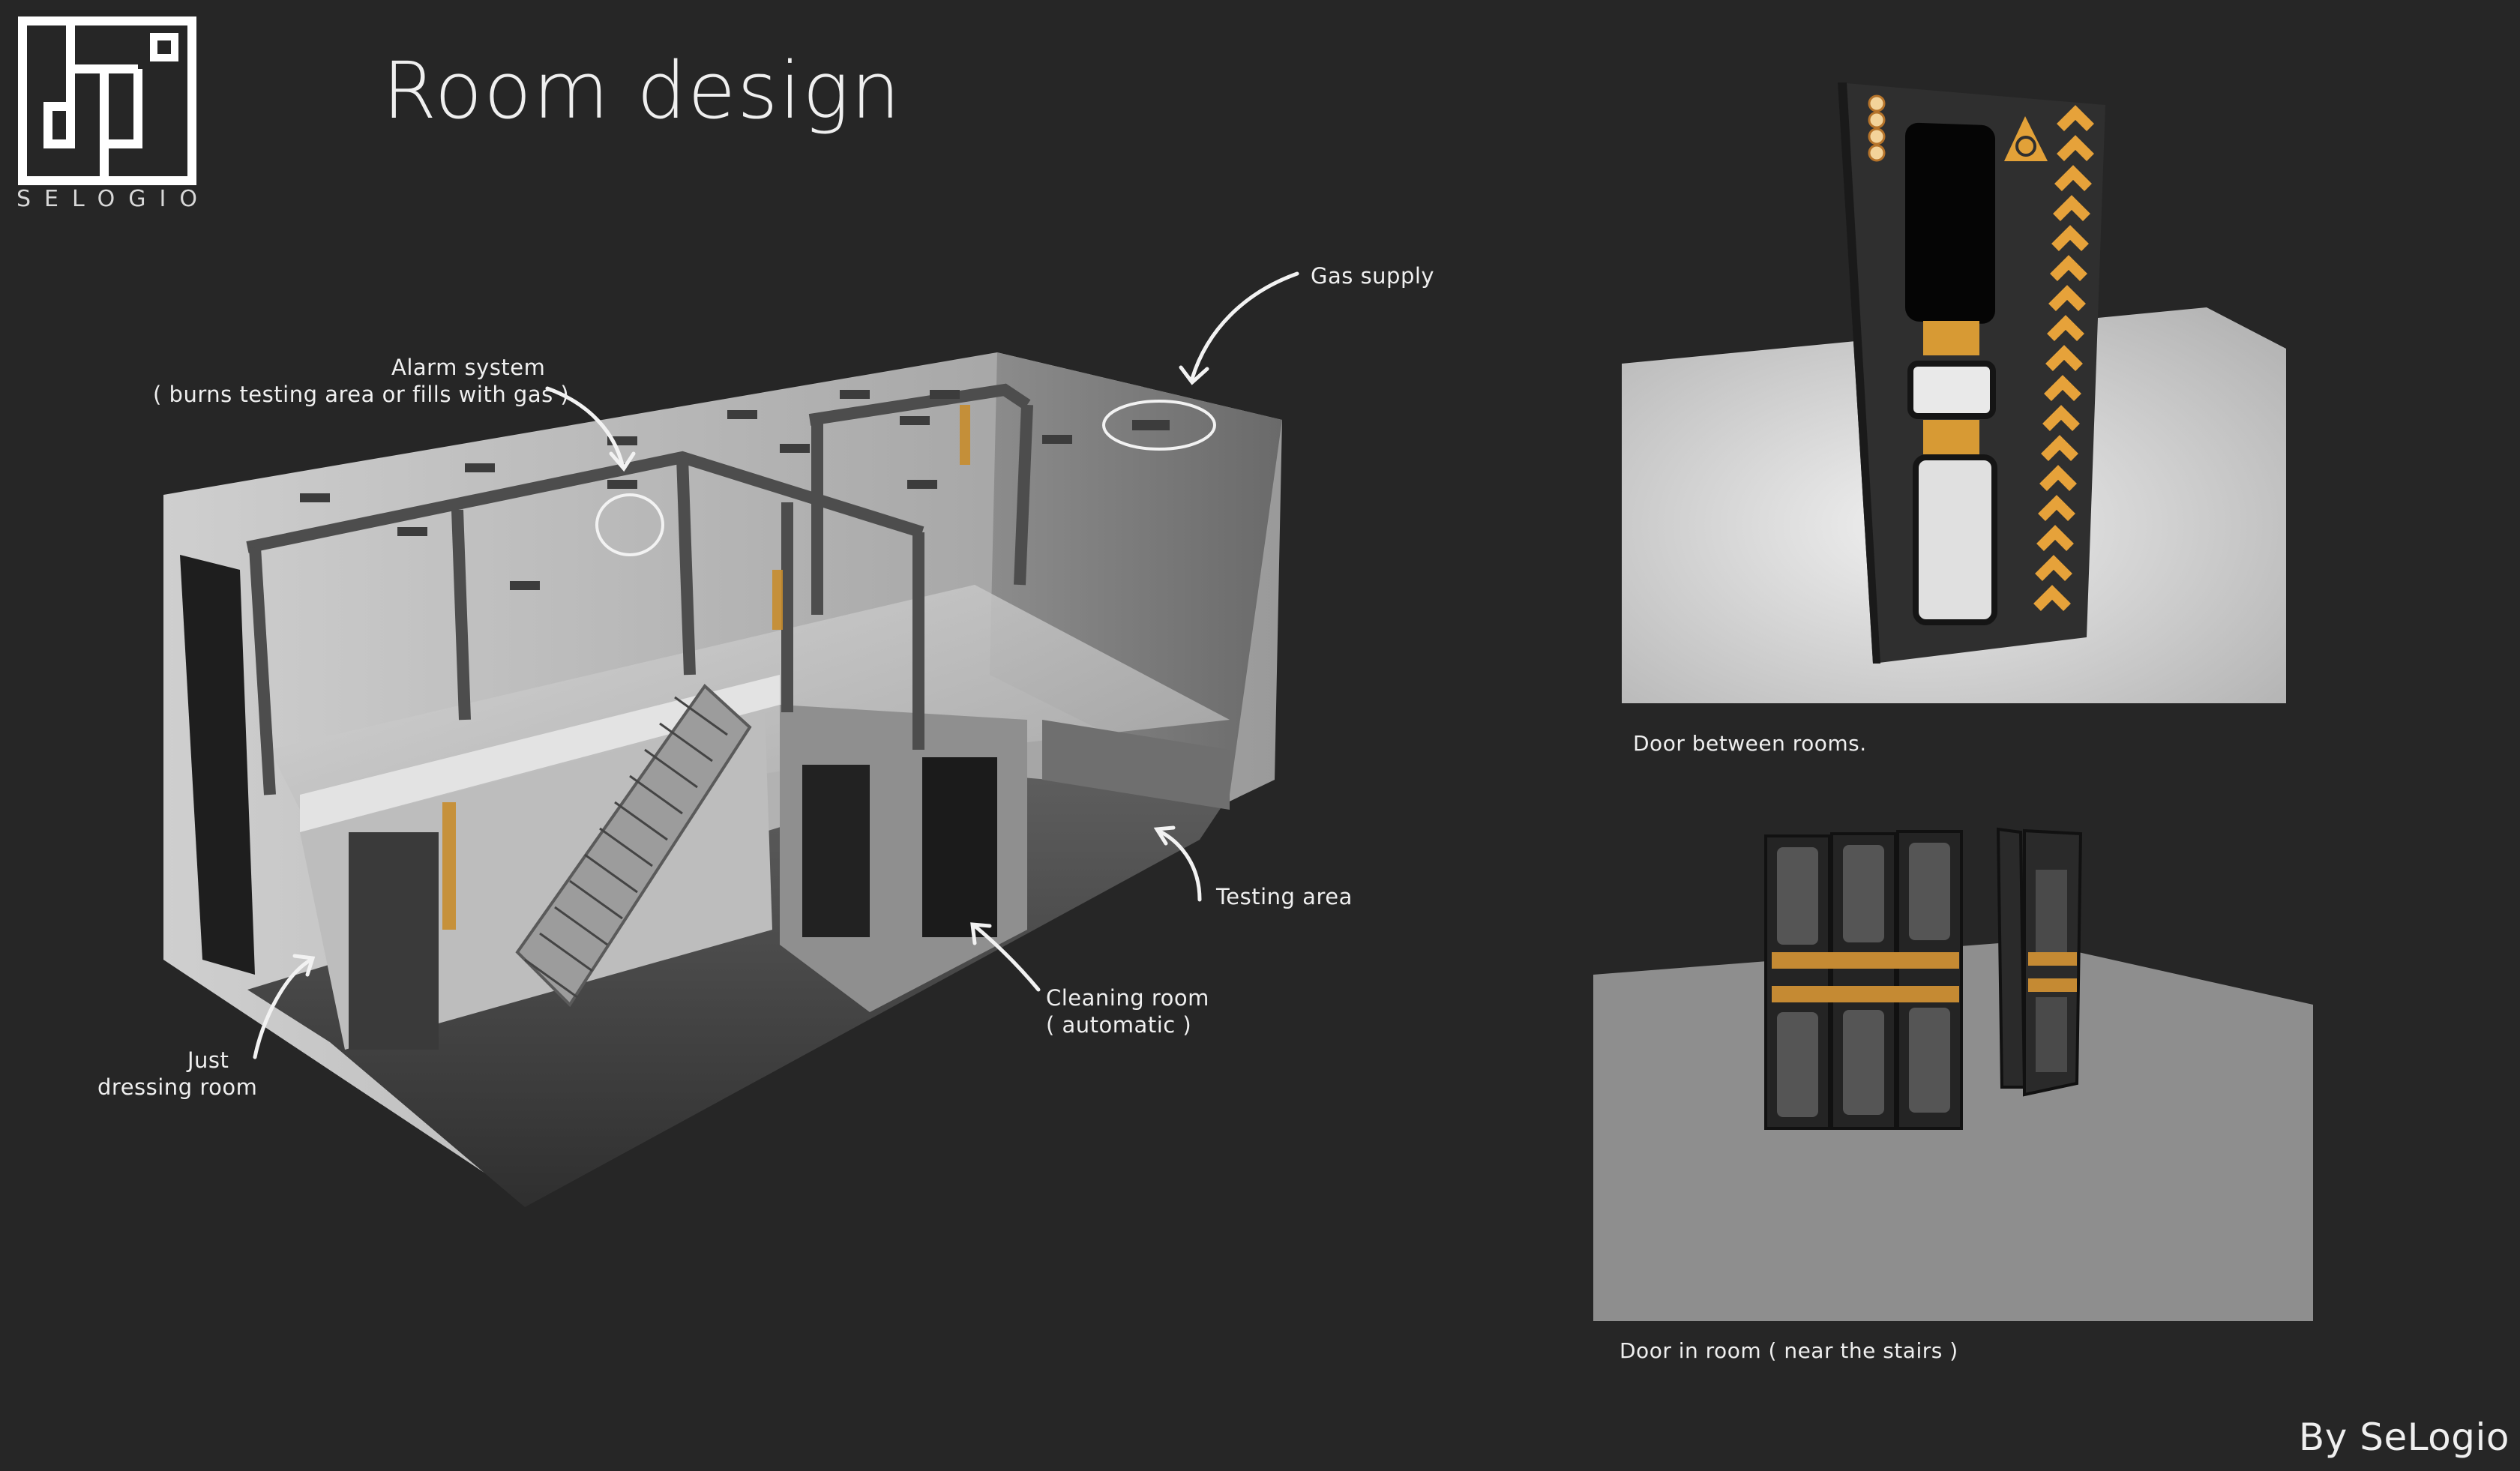  Describe the element at coordinates (177, 1087) in the screenshot. I see `dressing-room-label-2: dressing room` at that location.